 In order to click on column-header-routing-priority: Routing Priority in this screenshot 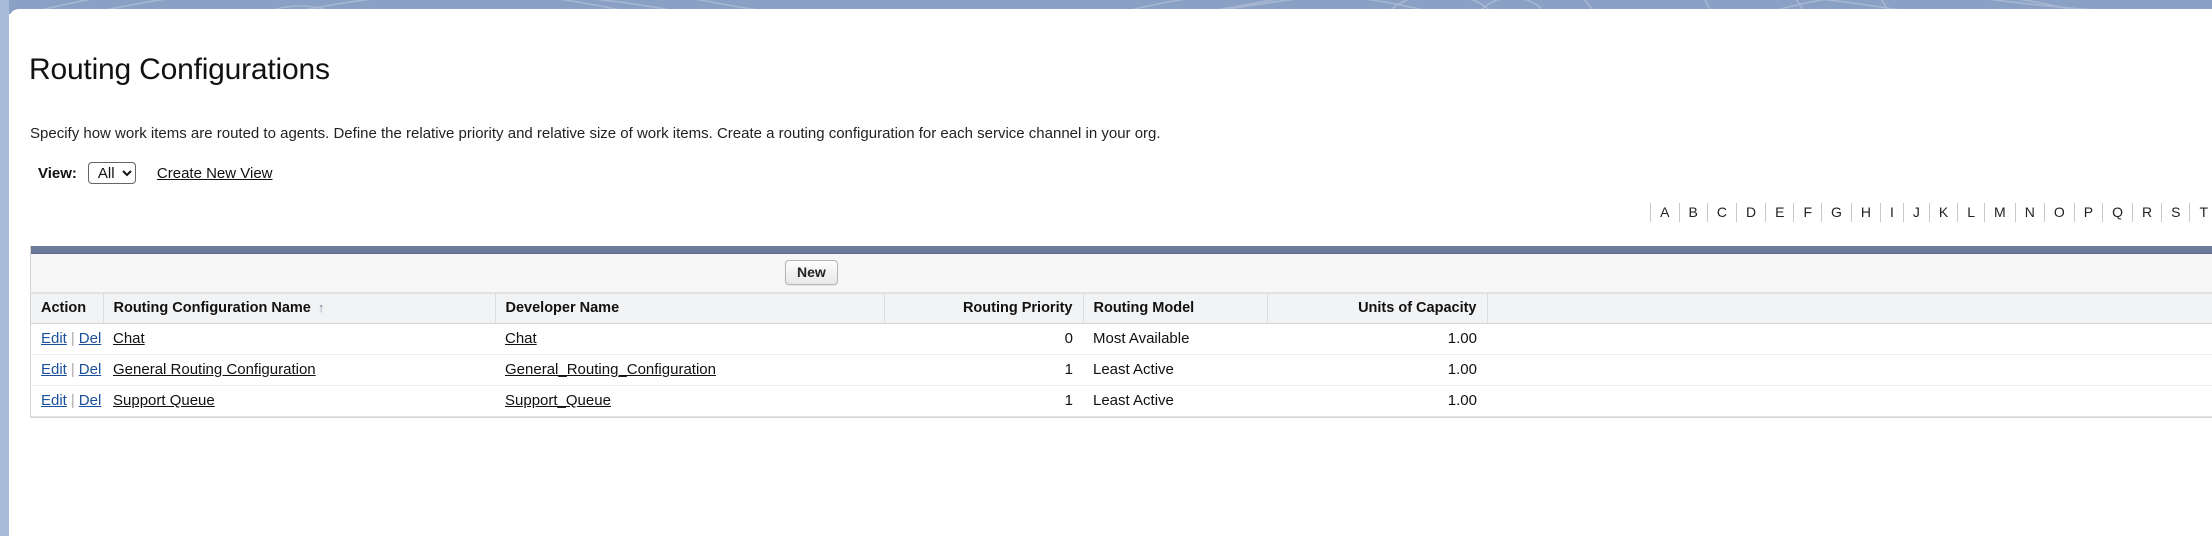, I will do `click(984, 308)`.